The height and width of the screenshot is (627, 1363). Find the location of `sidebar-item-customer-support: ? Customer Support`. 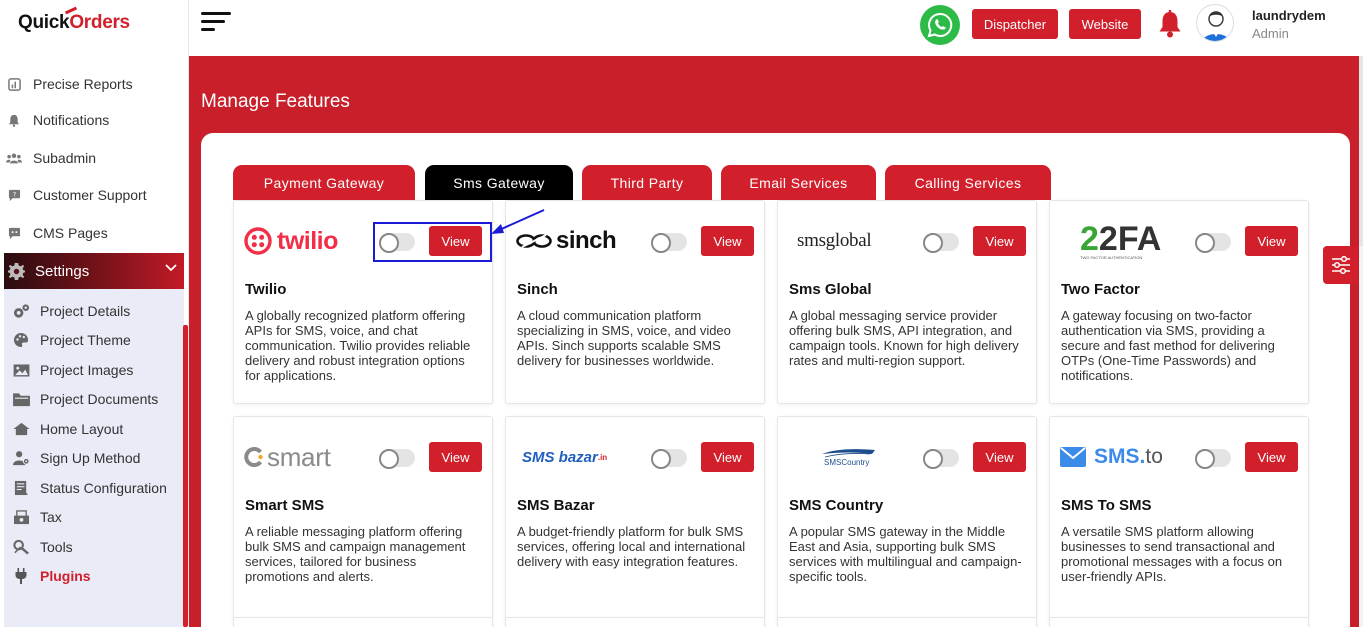

sidebar-item-customer-support: ? Customer Support is located at coordinates (92, 195).